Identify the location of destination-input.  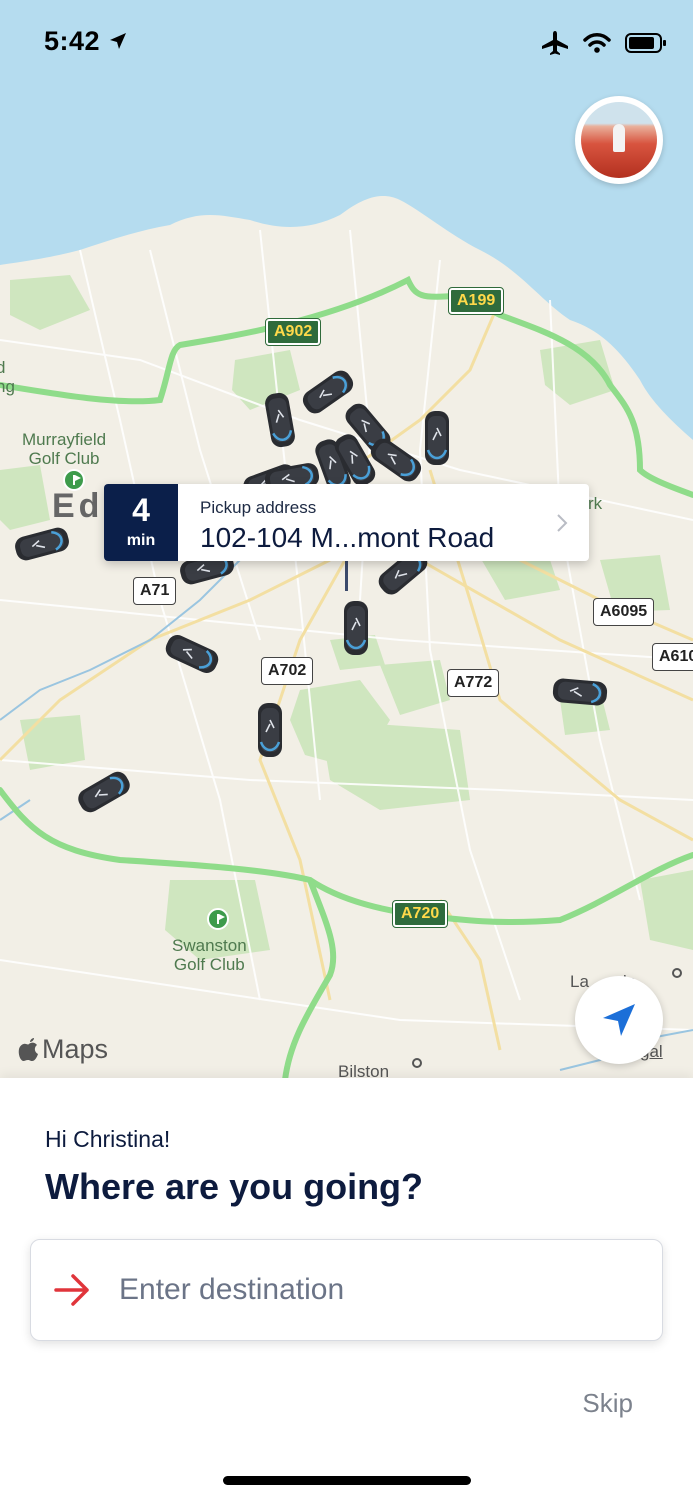
(369, 1290).